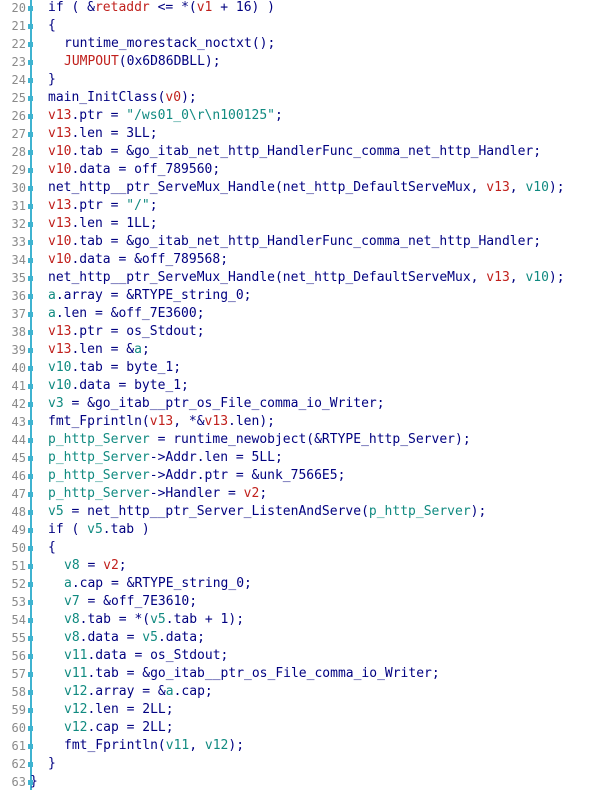 The height and width of the screenshot is (809, 615). What do you see at coordinates (18, 656) in the screenshot?
I see `line-number: 56` at bounding box center [18, 656].